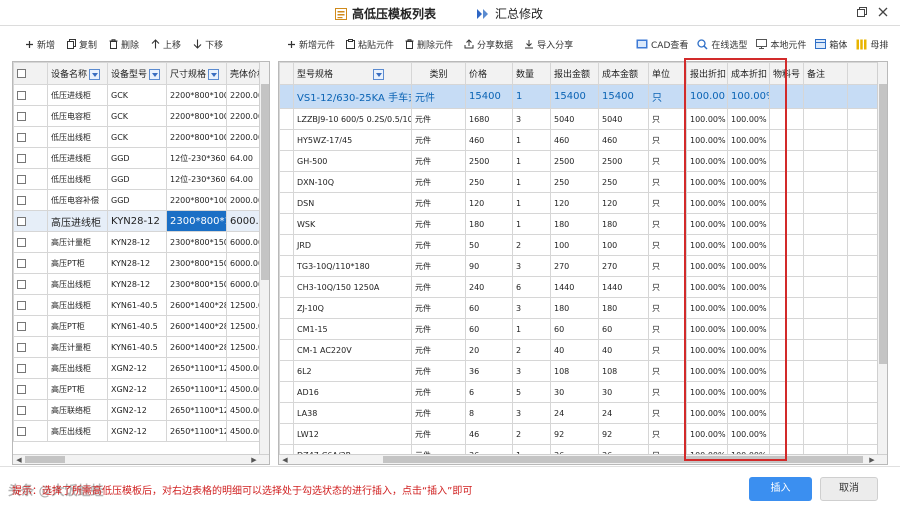 The height and width of the screenshot is (507, 900). Describe the element at coordinates (30, 179) in the screenshot. I see `row-checkbox` at that location.